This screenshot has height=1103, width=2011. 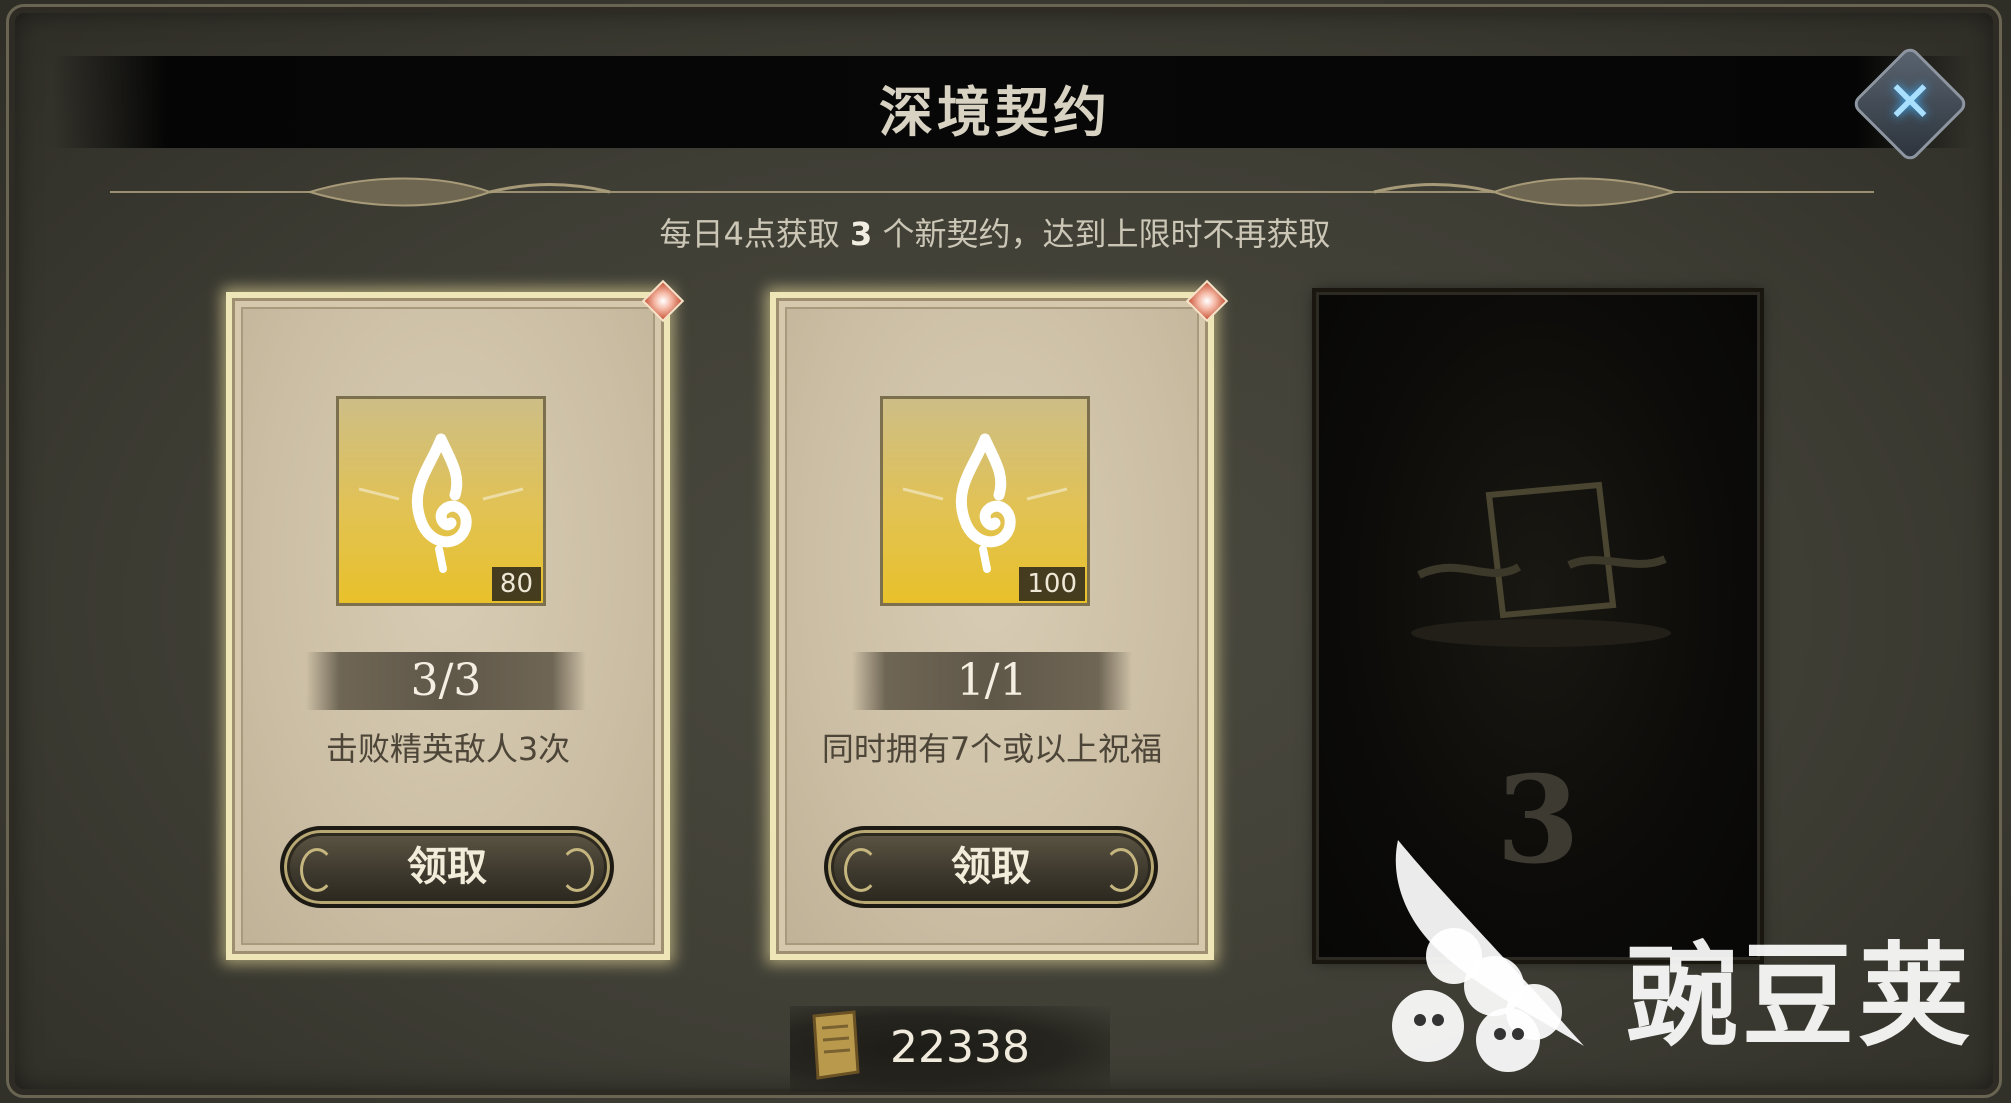 What do you see at coordinates (861, 234) in the screenshot?
I see `refresh-info-count: 3` at bounding box center [861, 234].